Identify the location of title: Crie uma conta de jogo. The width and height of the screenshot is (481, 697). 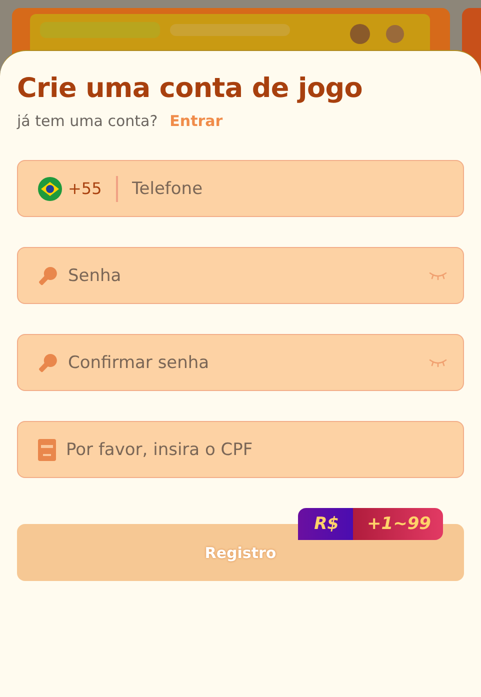
(190, 88).